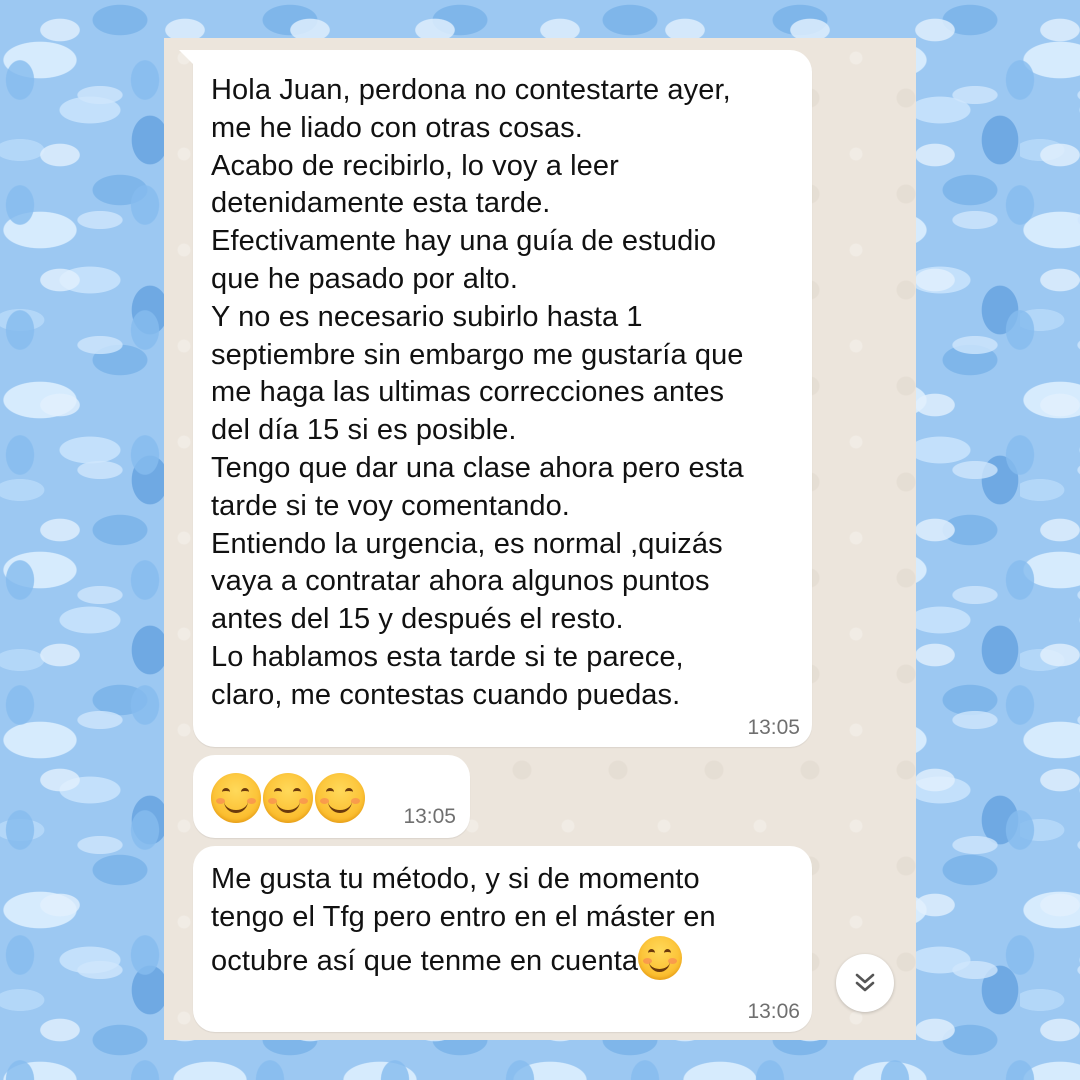 The height and width of the screenshot is (1080, 1080). I want to click on message-timestamp: 13:06, so click(773, 1011).